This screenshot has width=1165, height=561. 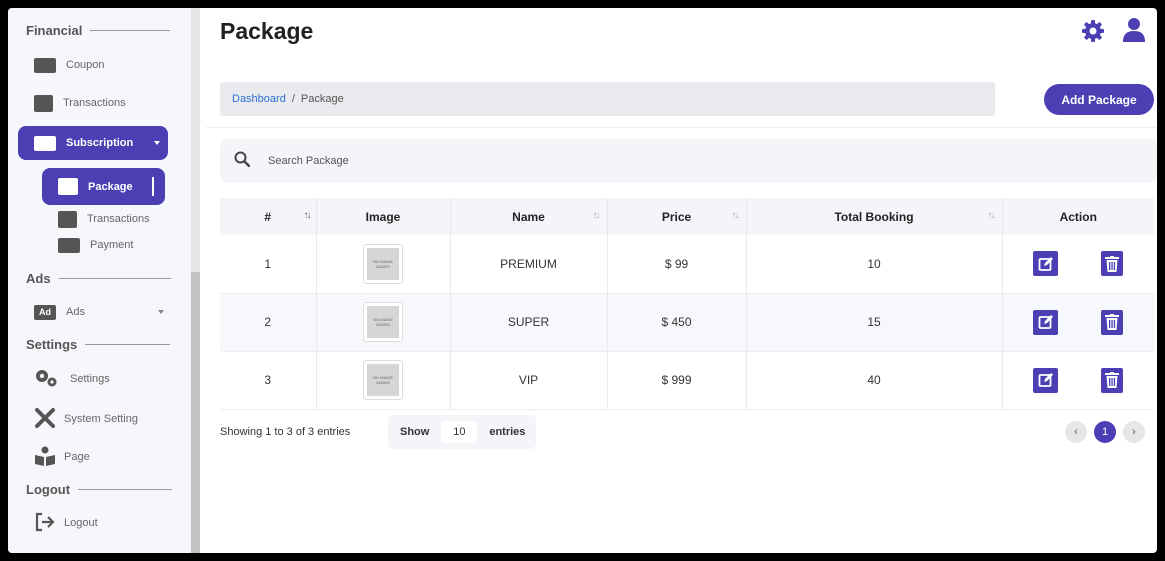 I want to click on column-label: Action, so click(x=1078, y=216).